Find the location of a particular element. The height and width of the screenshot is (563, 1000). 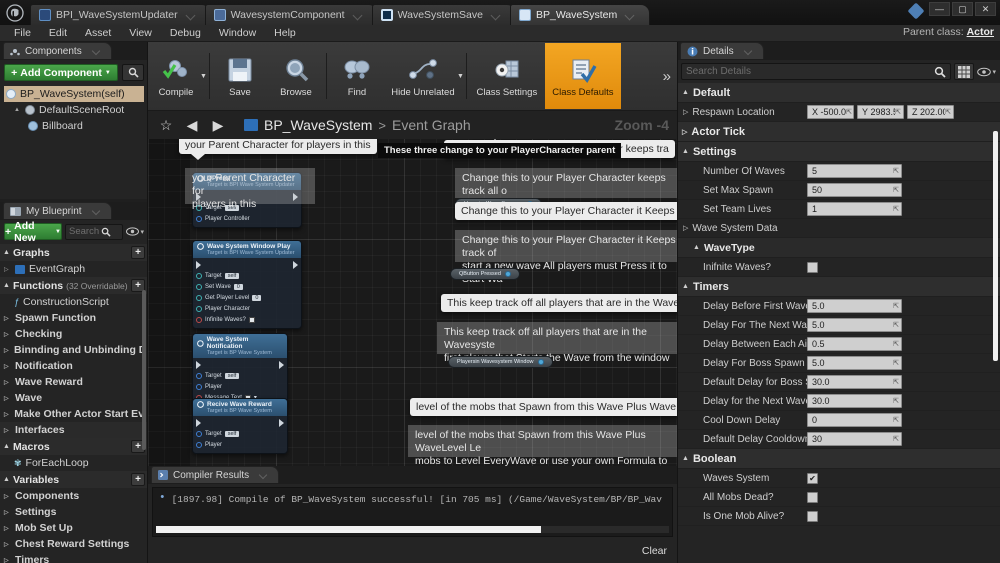

details-section-wavetype: ▲ WaveType is located at coordinates (838, 248).